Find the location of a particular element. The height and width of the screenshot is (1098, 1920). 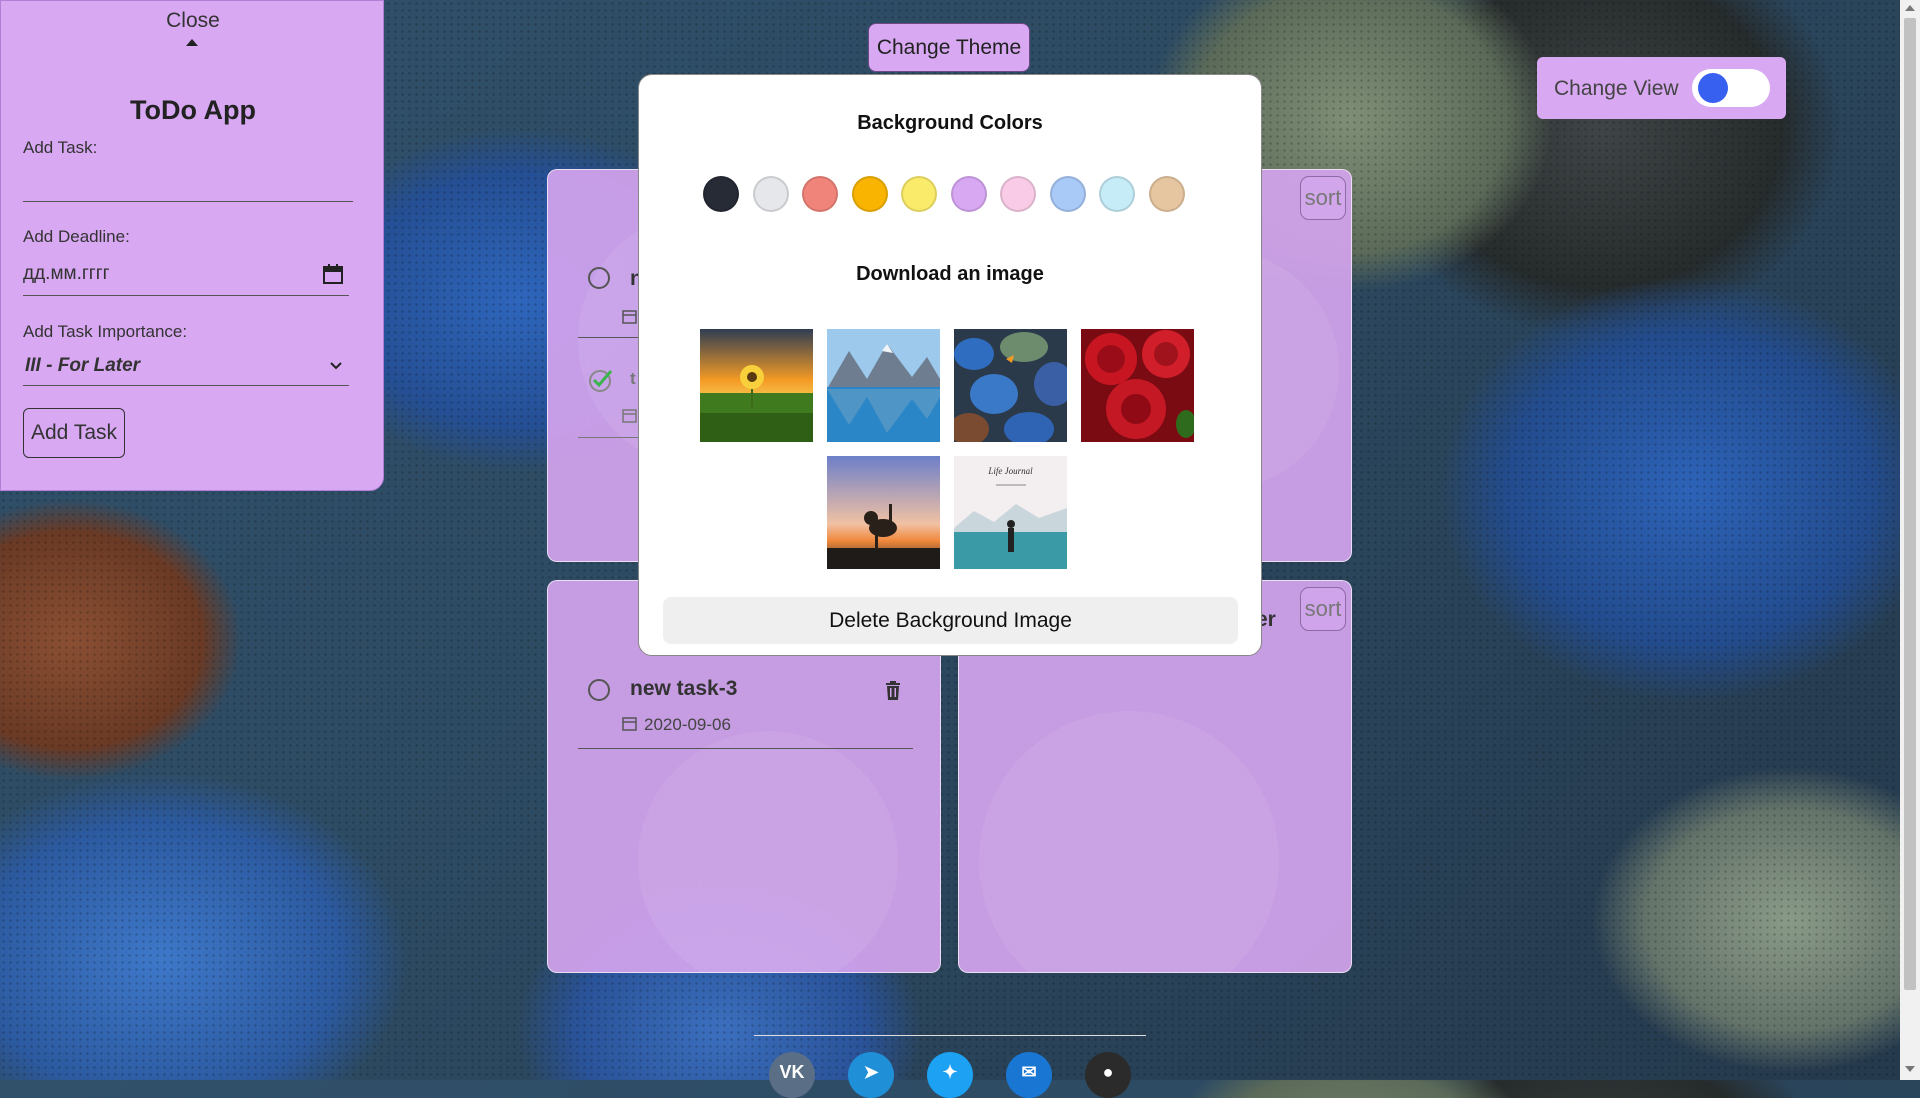

app-title: ToDo App is located at coordinates (193, 110).